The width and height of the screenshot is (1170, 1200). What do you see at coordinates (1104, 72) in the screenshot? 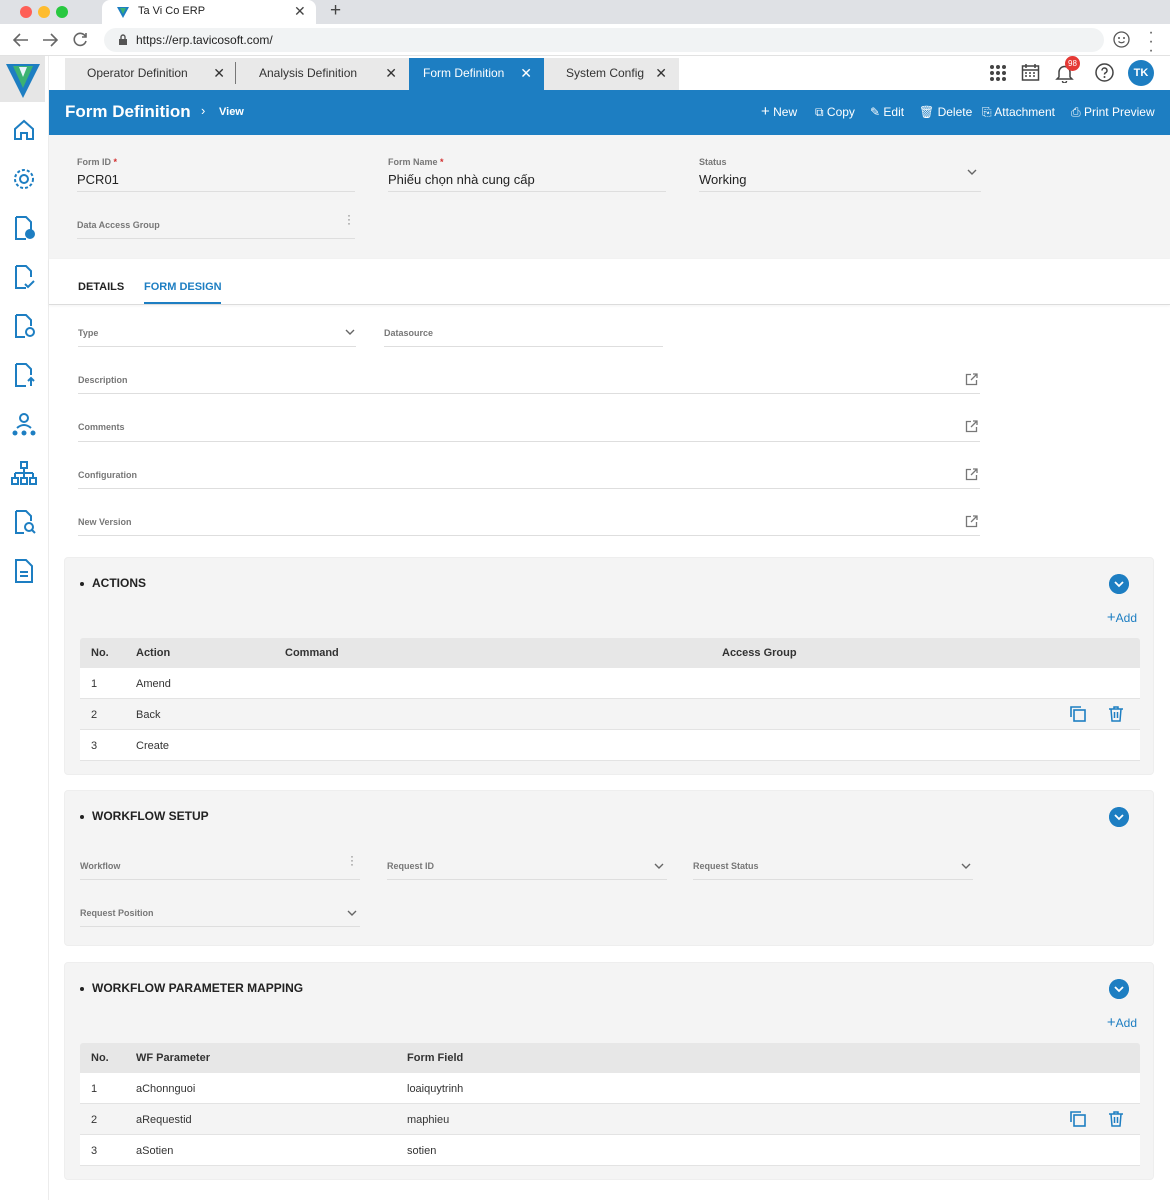
I see `help-icon` at bounding box center [1104, 72].